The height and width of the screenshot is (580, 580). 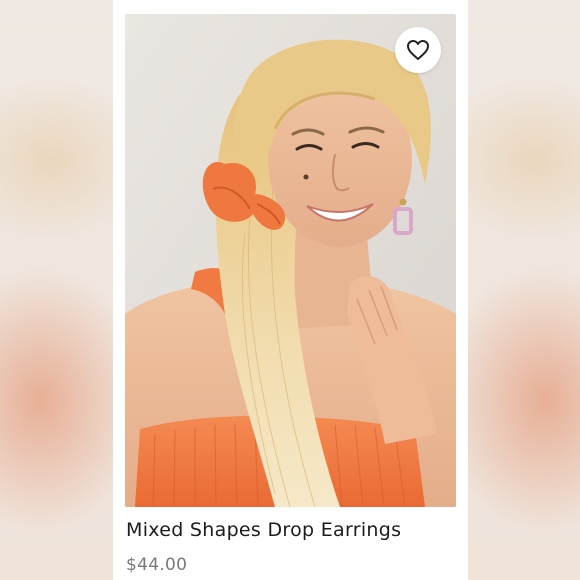 I want to click on product-title: Mixed Shapes Drop Earrings, so click(x=263, y=530).